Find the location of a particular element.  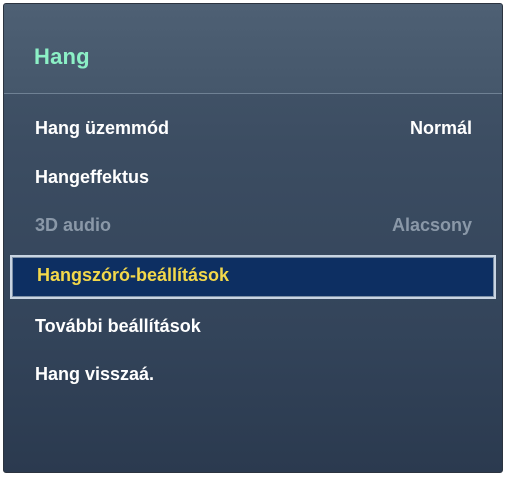

menu-item-label: Hangszóró-beállítások is located at coordinates (133, 274).